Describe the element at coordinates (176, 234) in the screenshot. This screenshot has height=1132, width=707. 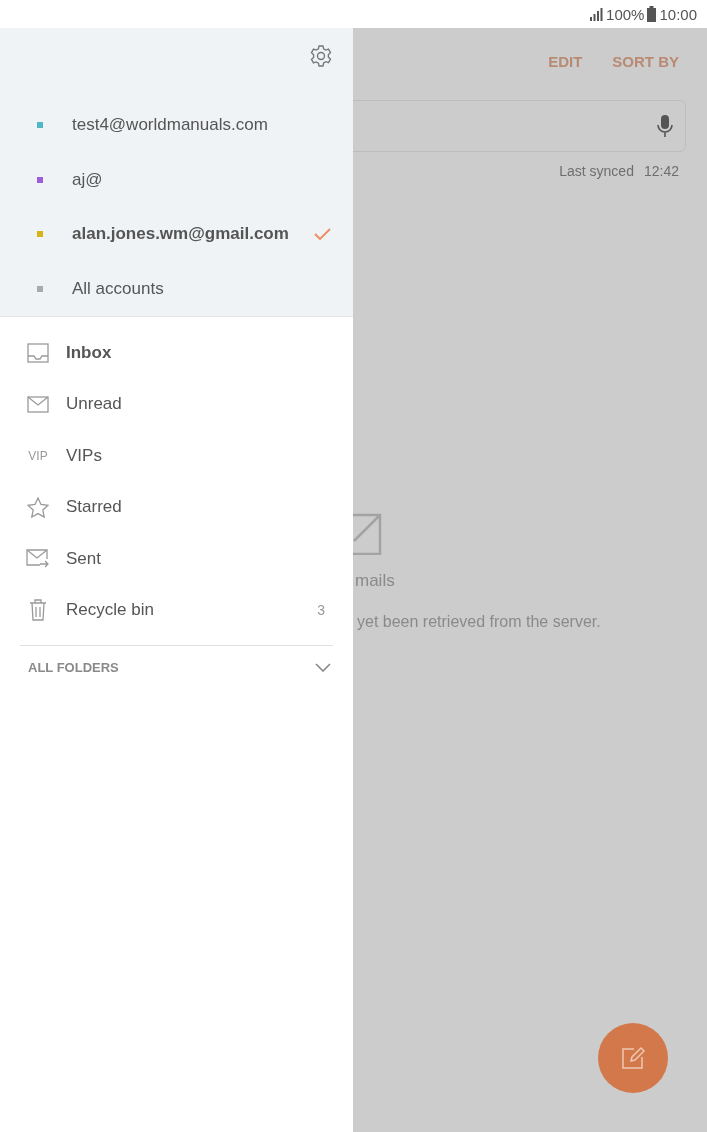
I see `account-item: alan.jones.wm@gmail.com` at that location.